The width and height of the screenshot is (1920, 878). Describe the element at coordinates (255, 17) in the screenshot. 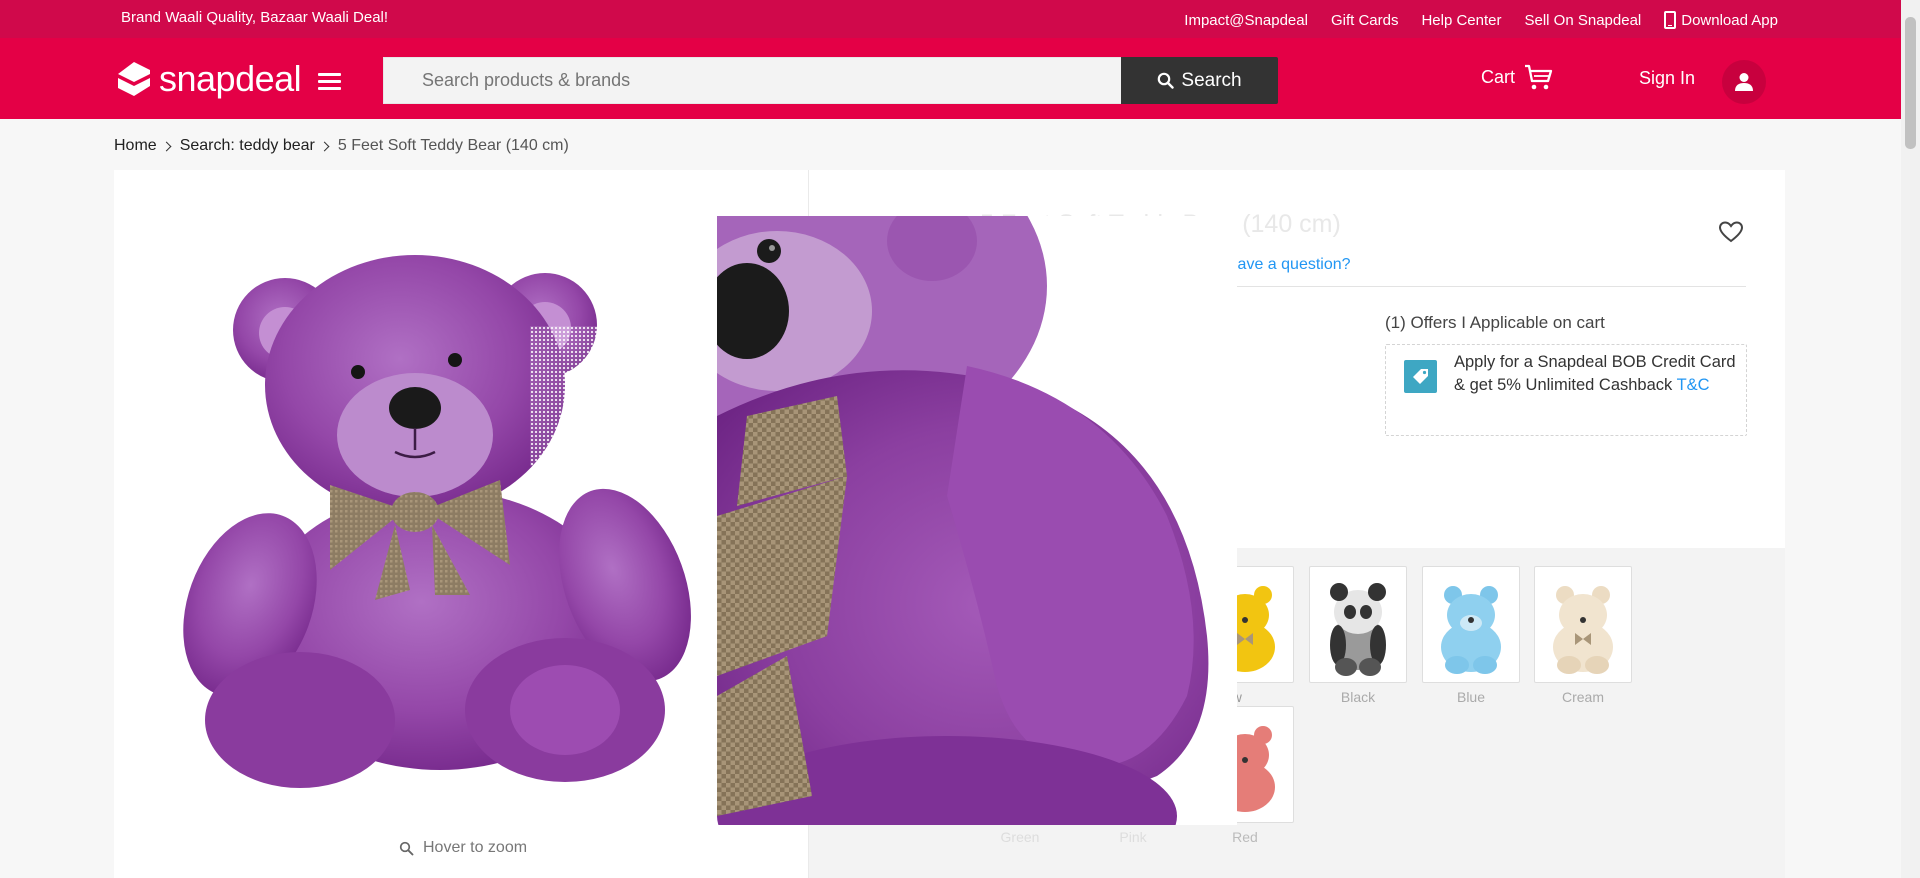

I see `tagline: Brand Waali Quality, Bazaar Waali Deal!` at that location.